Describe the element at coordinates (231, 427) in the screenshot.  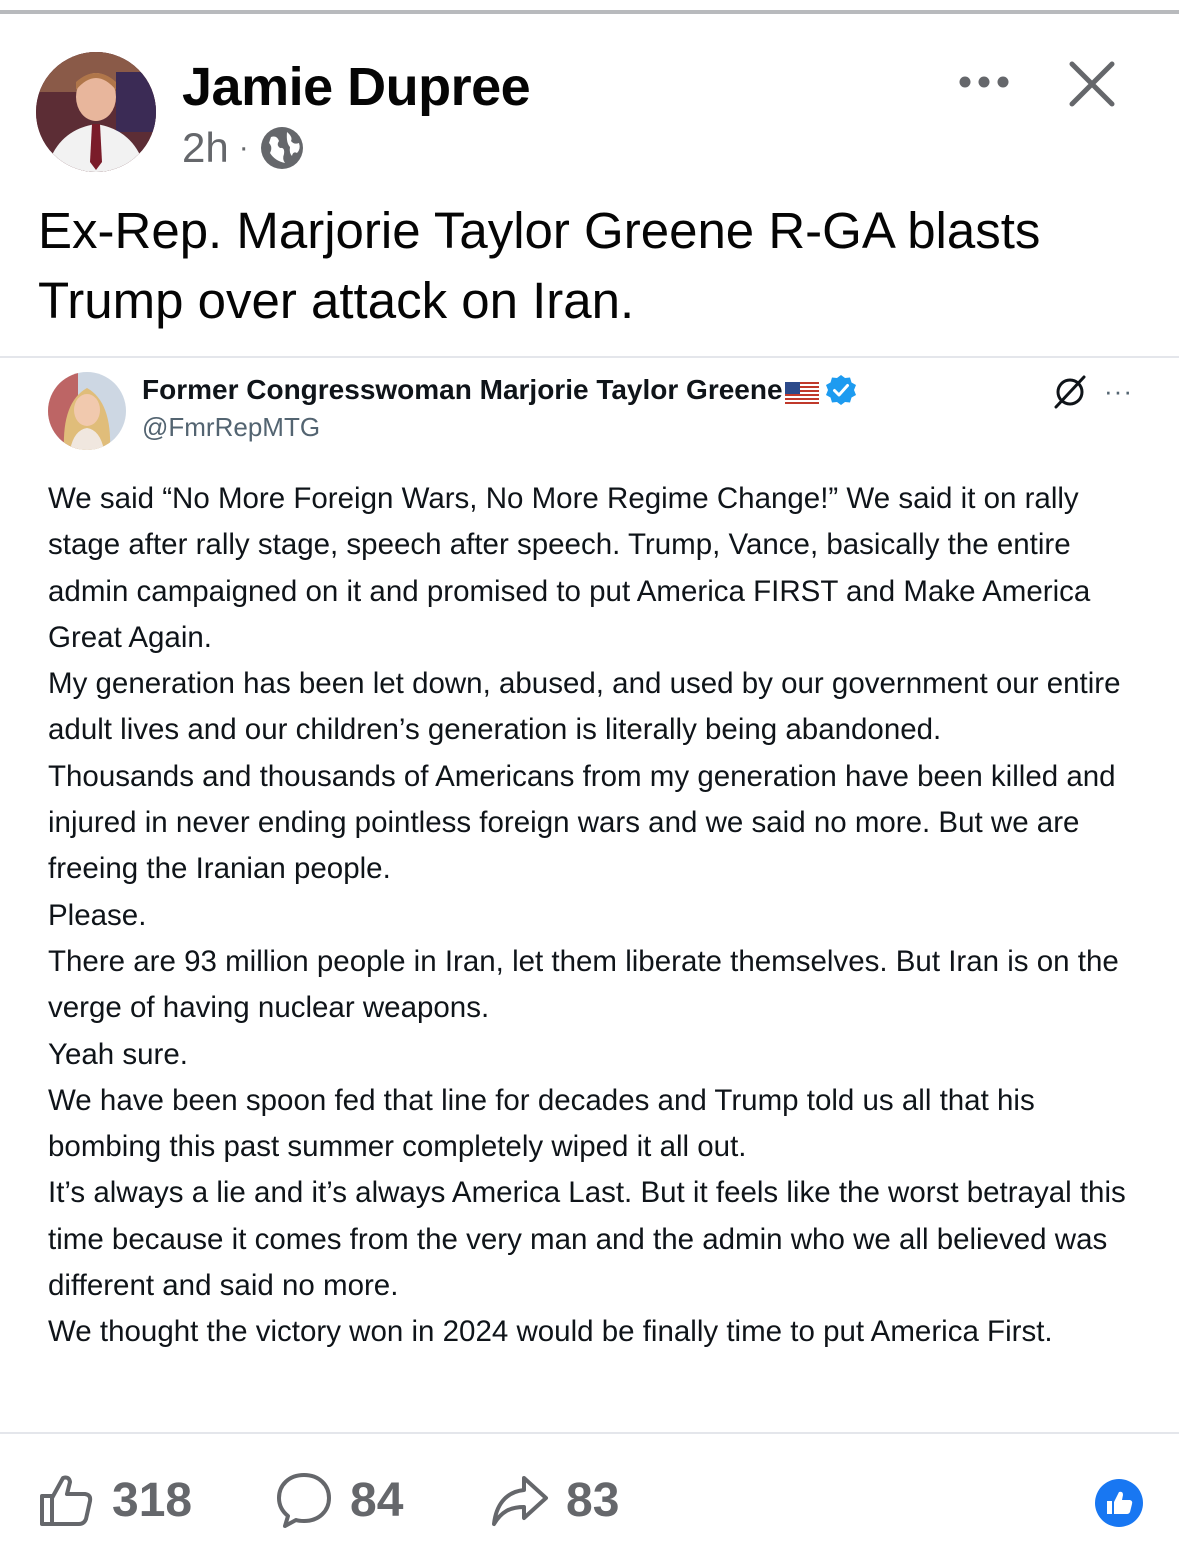
I see `tweet-handle: @FmrRepMTG` at that location.